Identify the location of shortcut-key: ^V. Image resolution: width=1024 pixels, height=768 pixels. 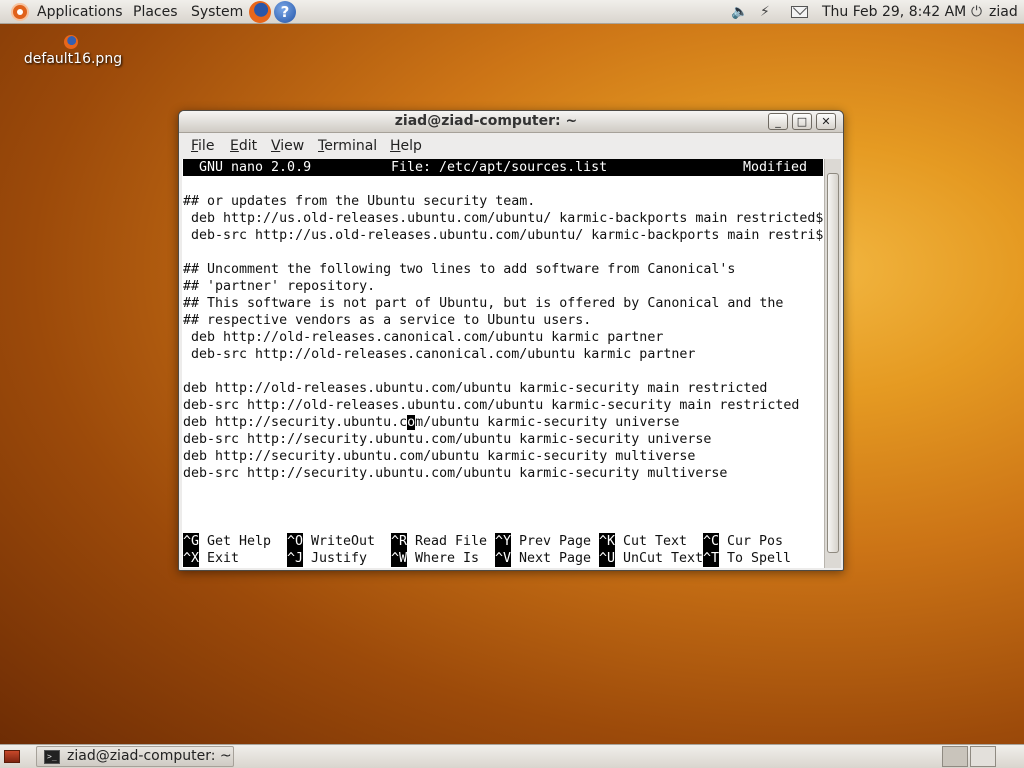
(503, 558).